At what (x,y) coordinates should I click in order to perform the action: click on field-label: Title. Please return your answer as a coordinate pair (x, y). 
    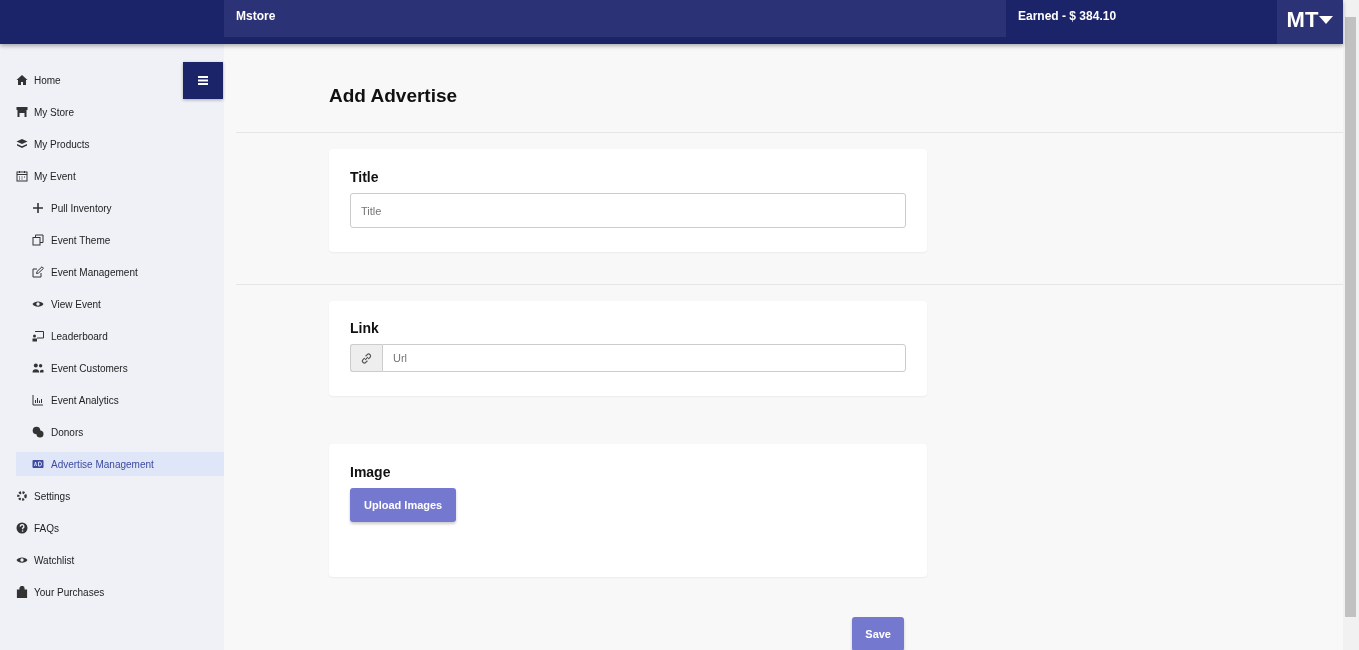
    Looking at the image, I should click on (364, 177).